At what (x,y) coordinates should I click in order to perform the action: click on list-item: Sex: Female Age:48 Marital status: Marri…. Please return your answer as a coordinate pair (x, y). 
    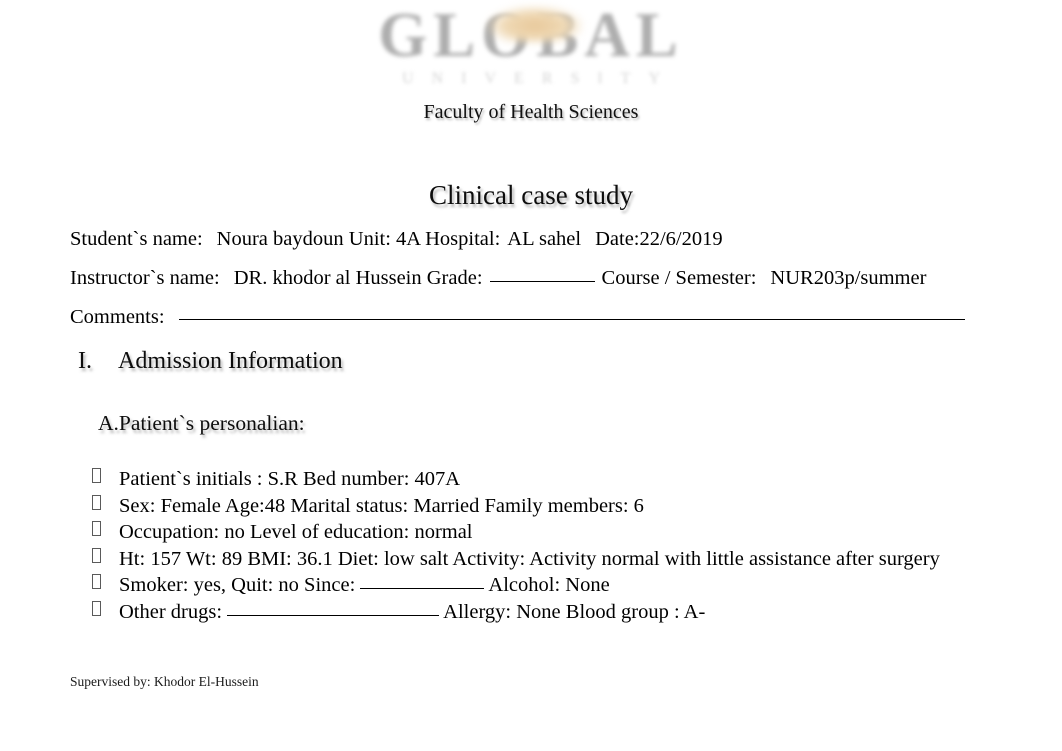
    Looking at the image, I should click on (567, 506).